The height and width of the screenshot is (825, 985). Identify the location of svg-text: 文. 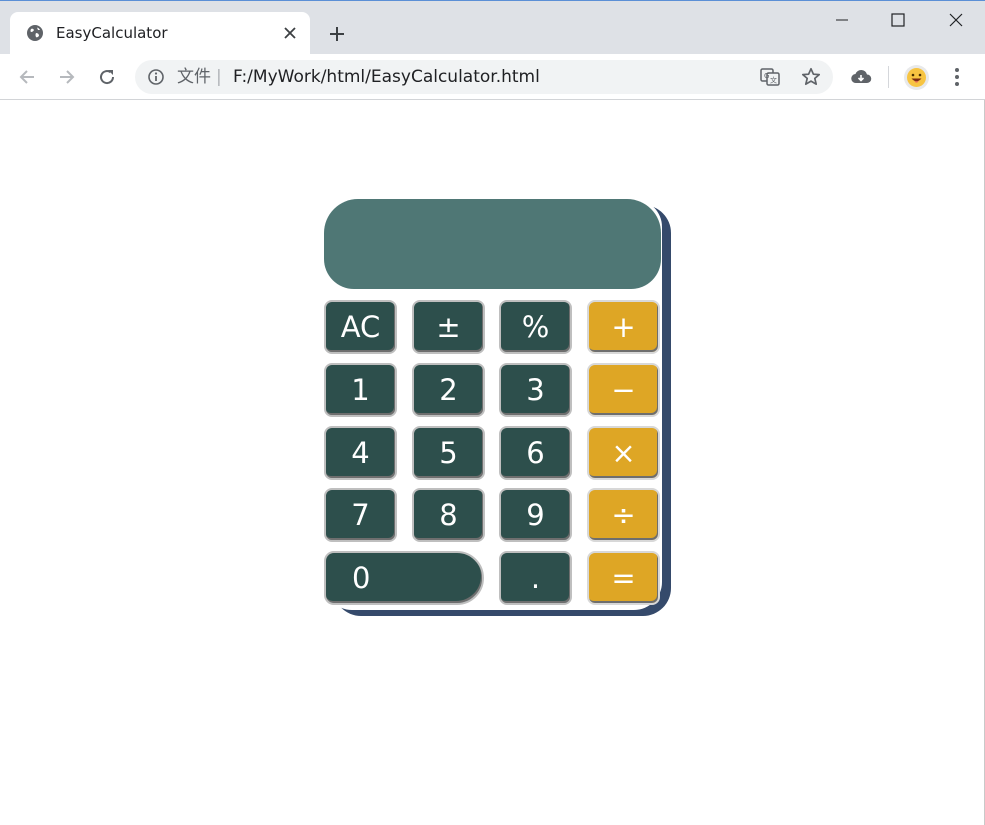
(773, 80).